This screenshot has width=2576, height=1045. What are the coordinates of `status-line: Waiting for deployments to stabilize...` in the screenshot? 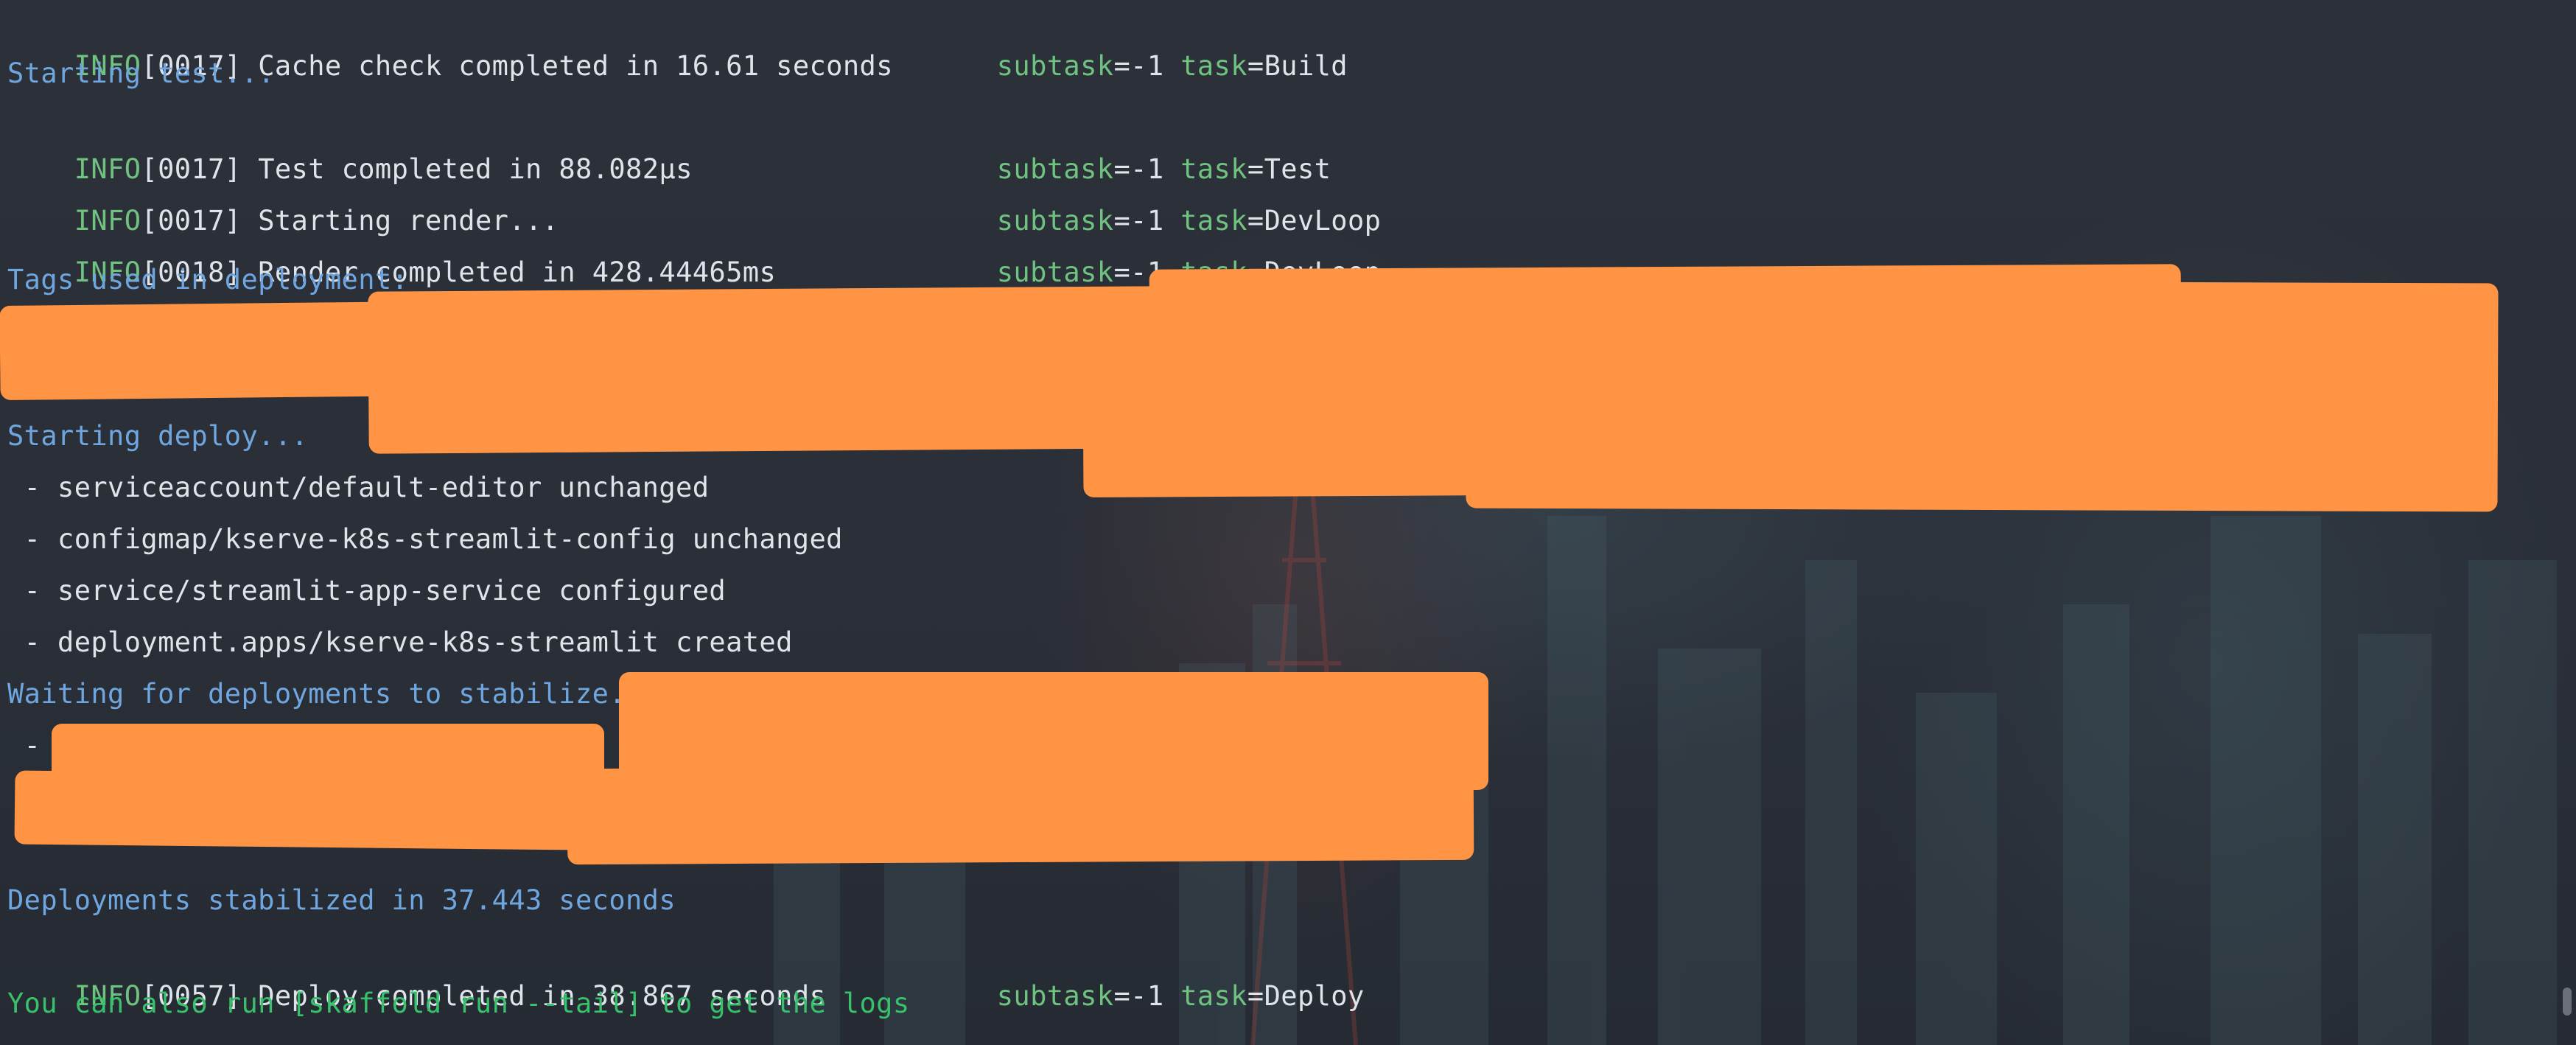 It's located at (333, 694).